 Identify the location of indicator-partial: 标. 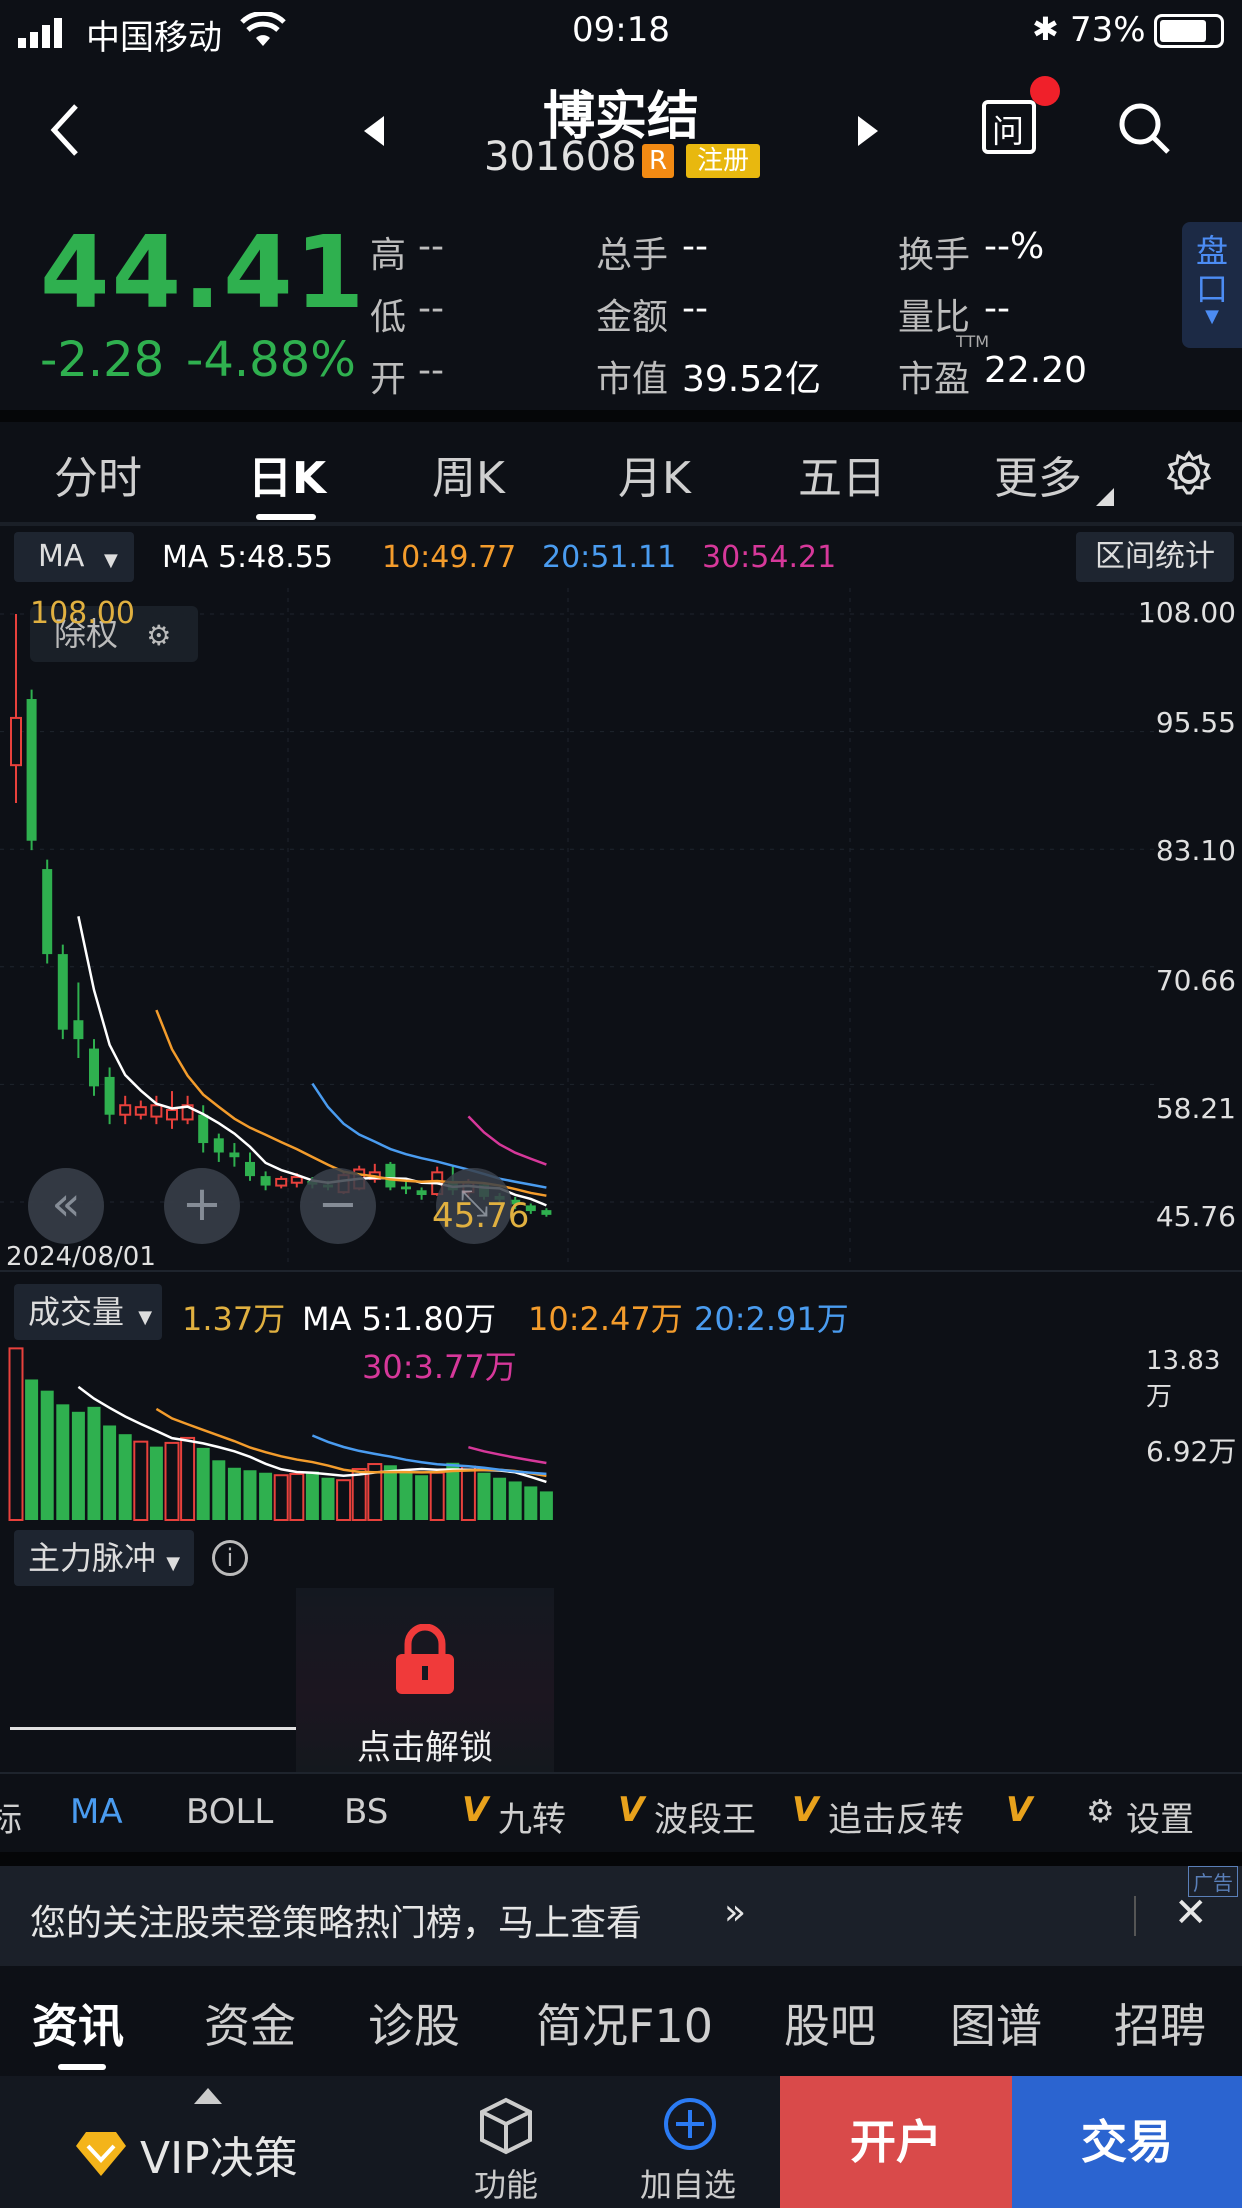
(11, 1816).